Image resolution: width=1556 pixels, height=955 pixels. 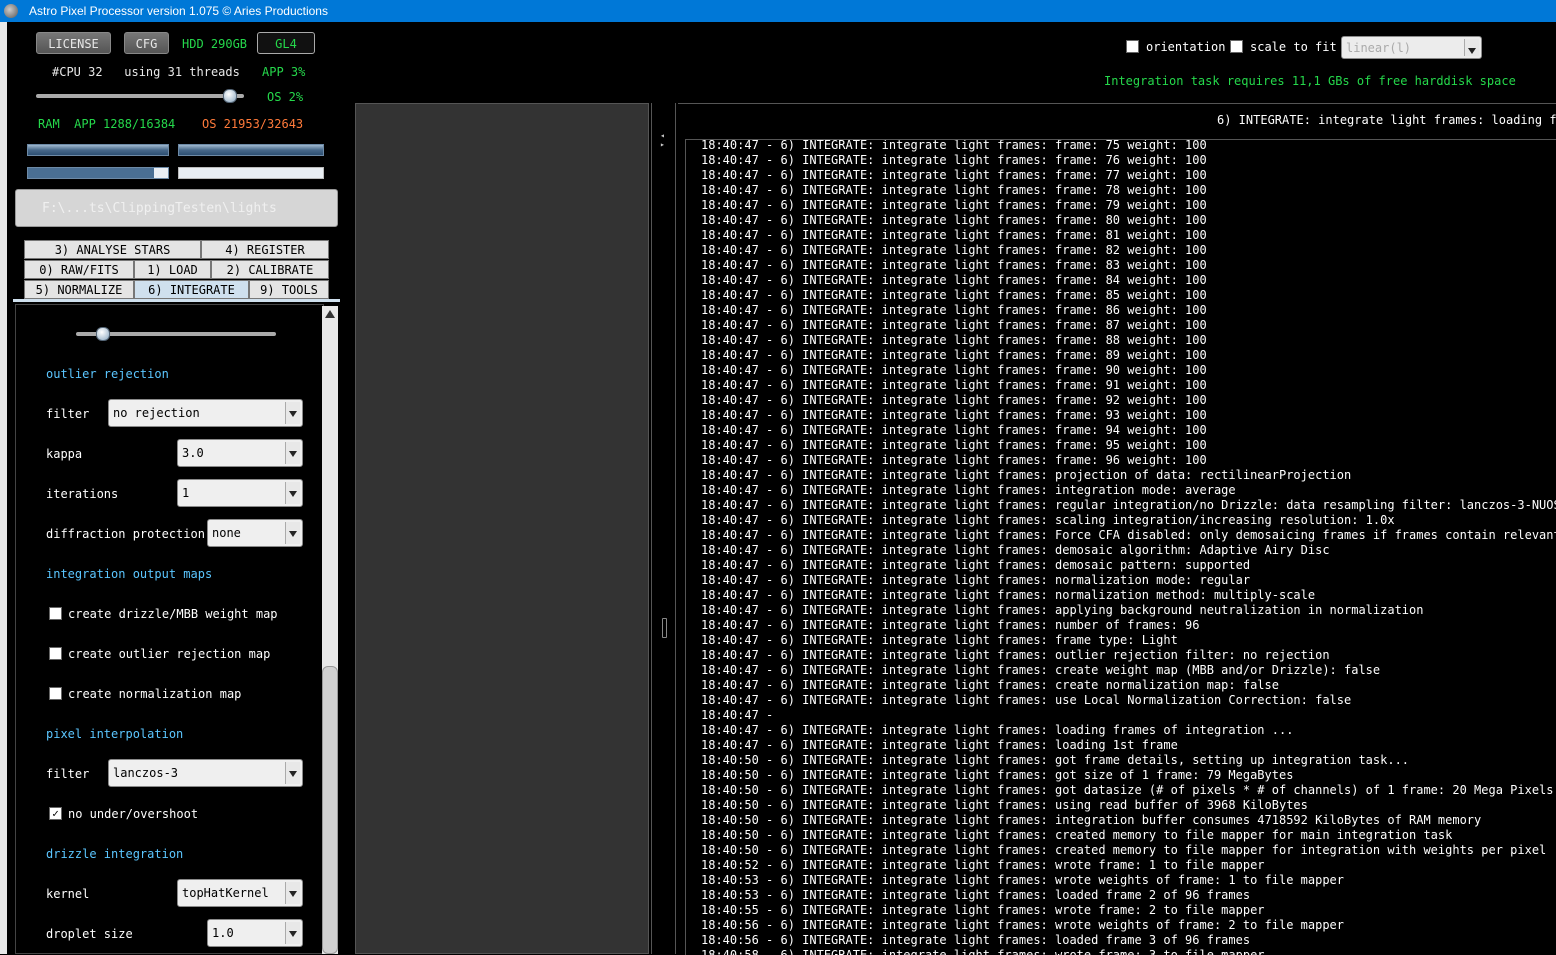 What do you see at coordinates (55, 653) in the screenshot?
I see `outlier-map-checkbox` at bounding box center [55, 653].